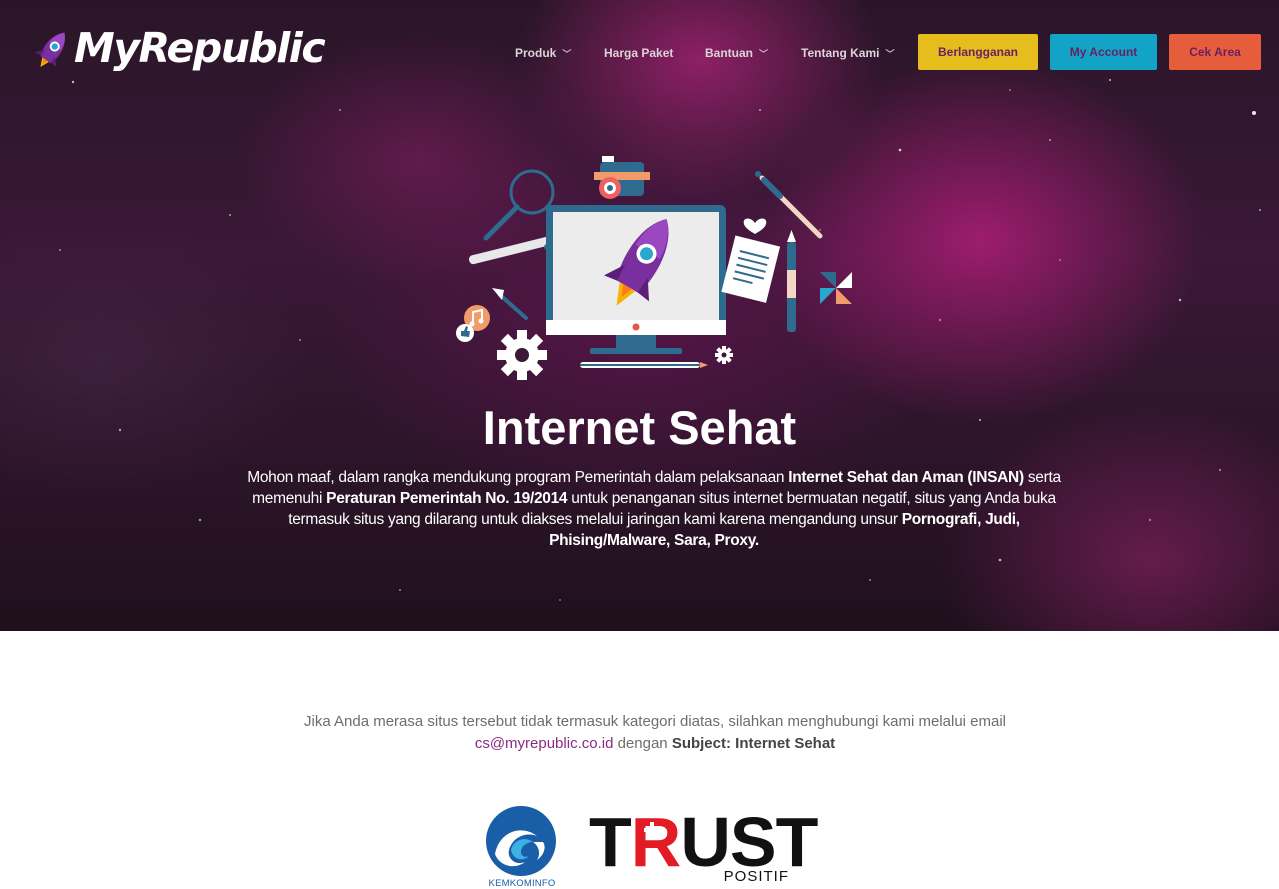 The width and height of the screenshot is (1279, 889). I want to click on kemkominfo-emblem, so click(521, 841).